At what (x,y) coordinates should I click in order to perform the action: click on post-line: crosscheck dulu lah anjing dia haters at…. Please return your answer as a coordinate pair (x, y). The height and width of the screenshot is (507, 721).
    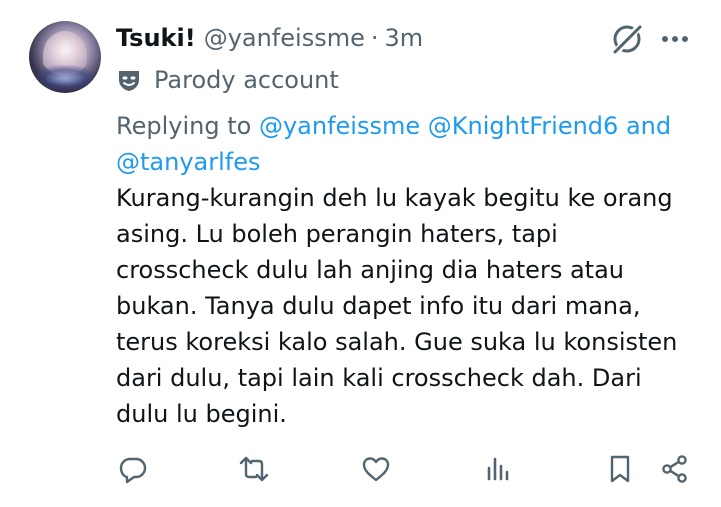
    Looking at the image, I should click on (370, 270).